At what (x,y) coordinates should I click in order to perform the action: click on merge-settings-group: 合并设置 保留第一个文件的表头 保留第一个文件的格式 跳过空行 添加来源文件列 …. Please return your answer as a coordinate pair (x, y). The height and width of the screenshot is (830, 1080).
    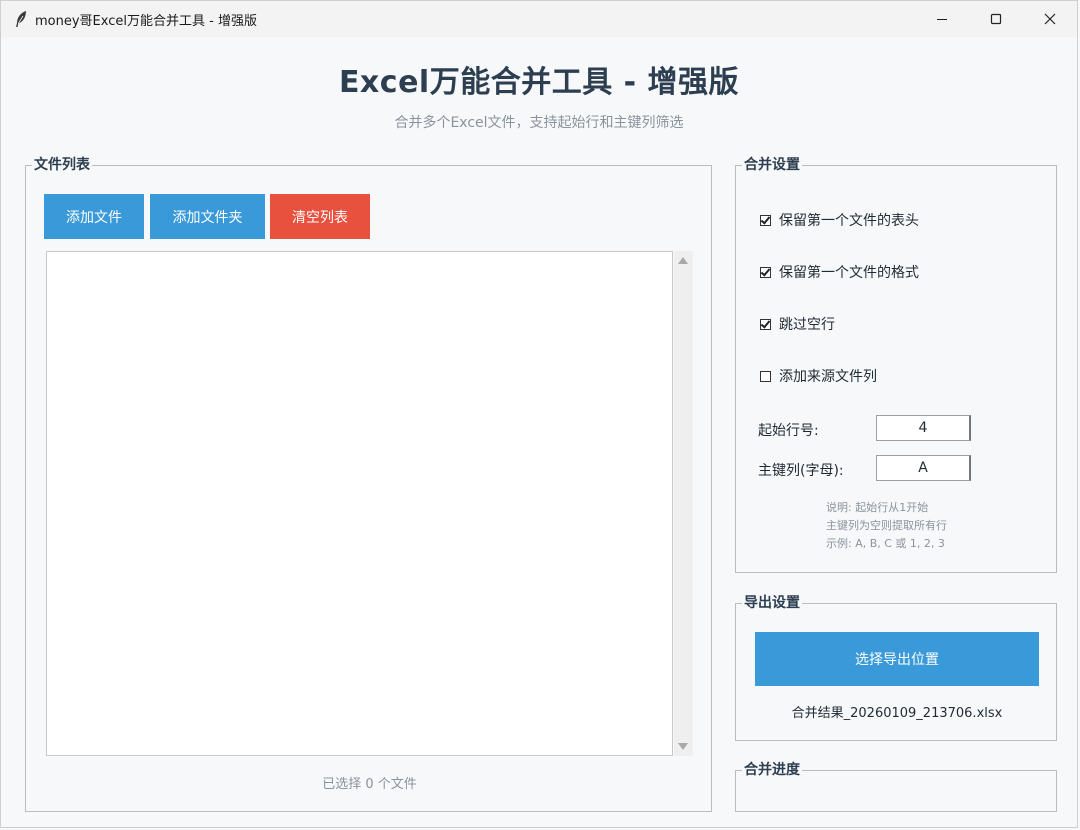
    Looking at the image, I should click on (896, 364).